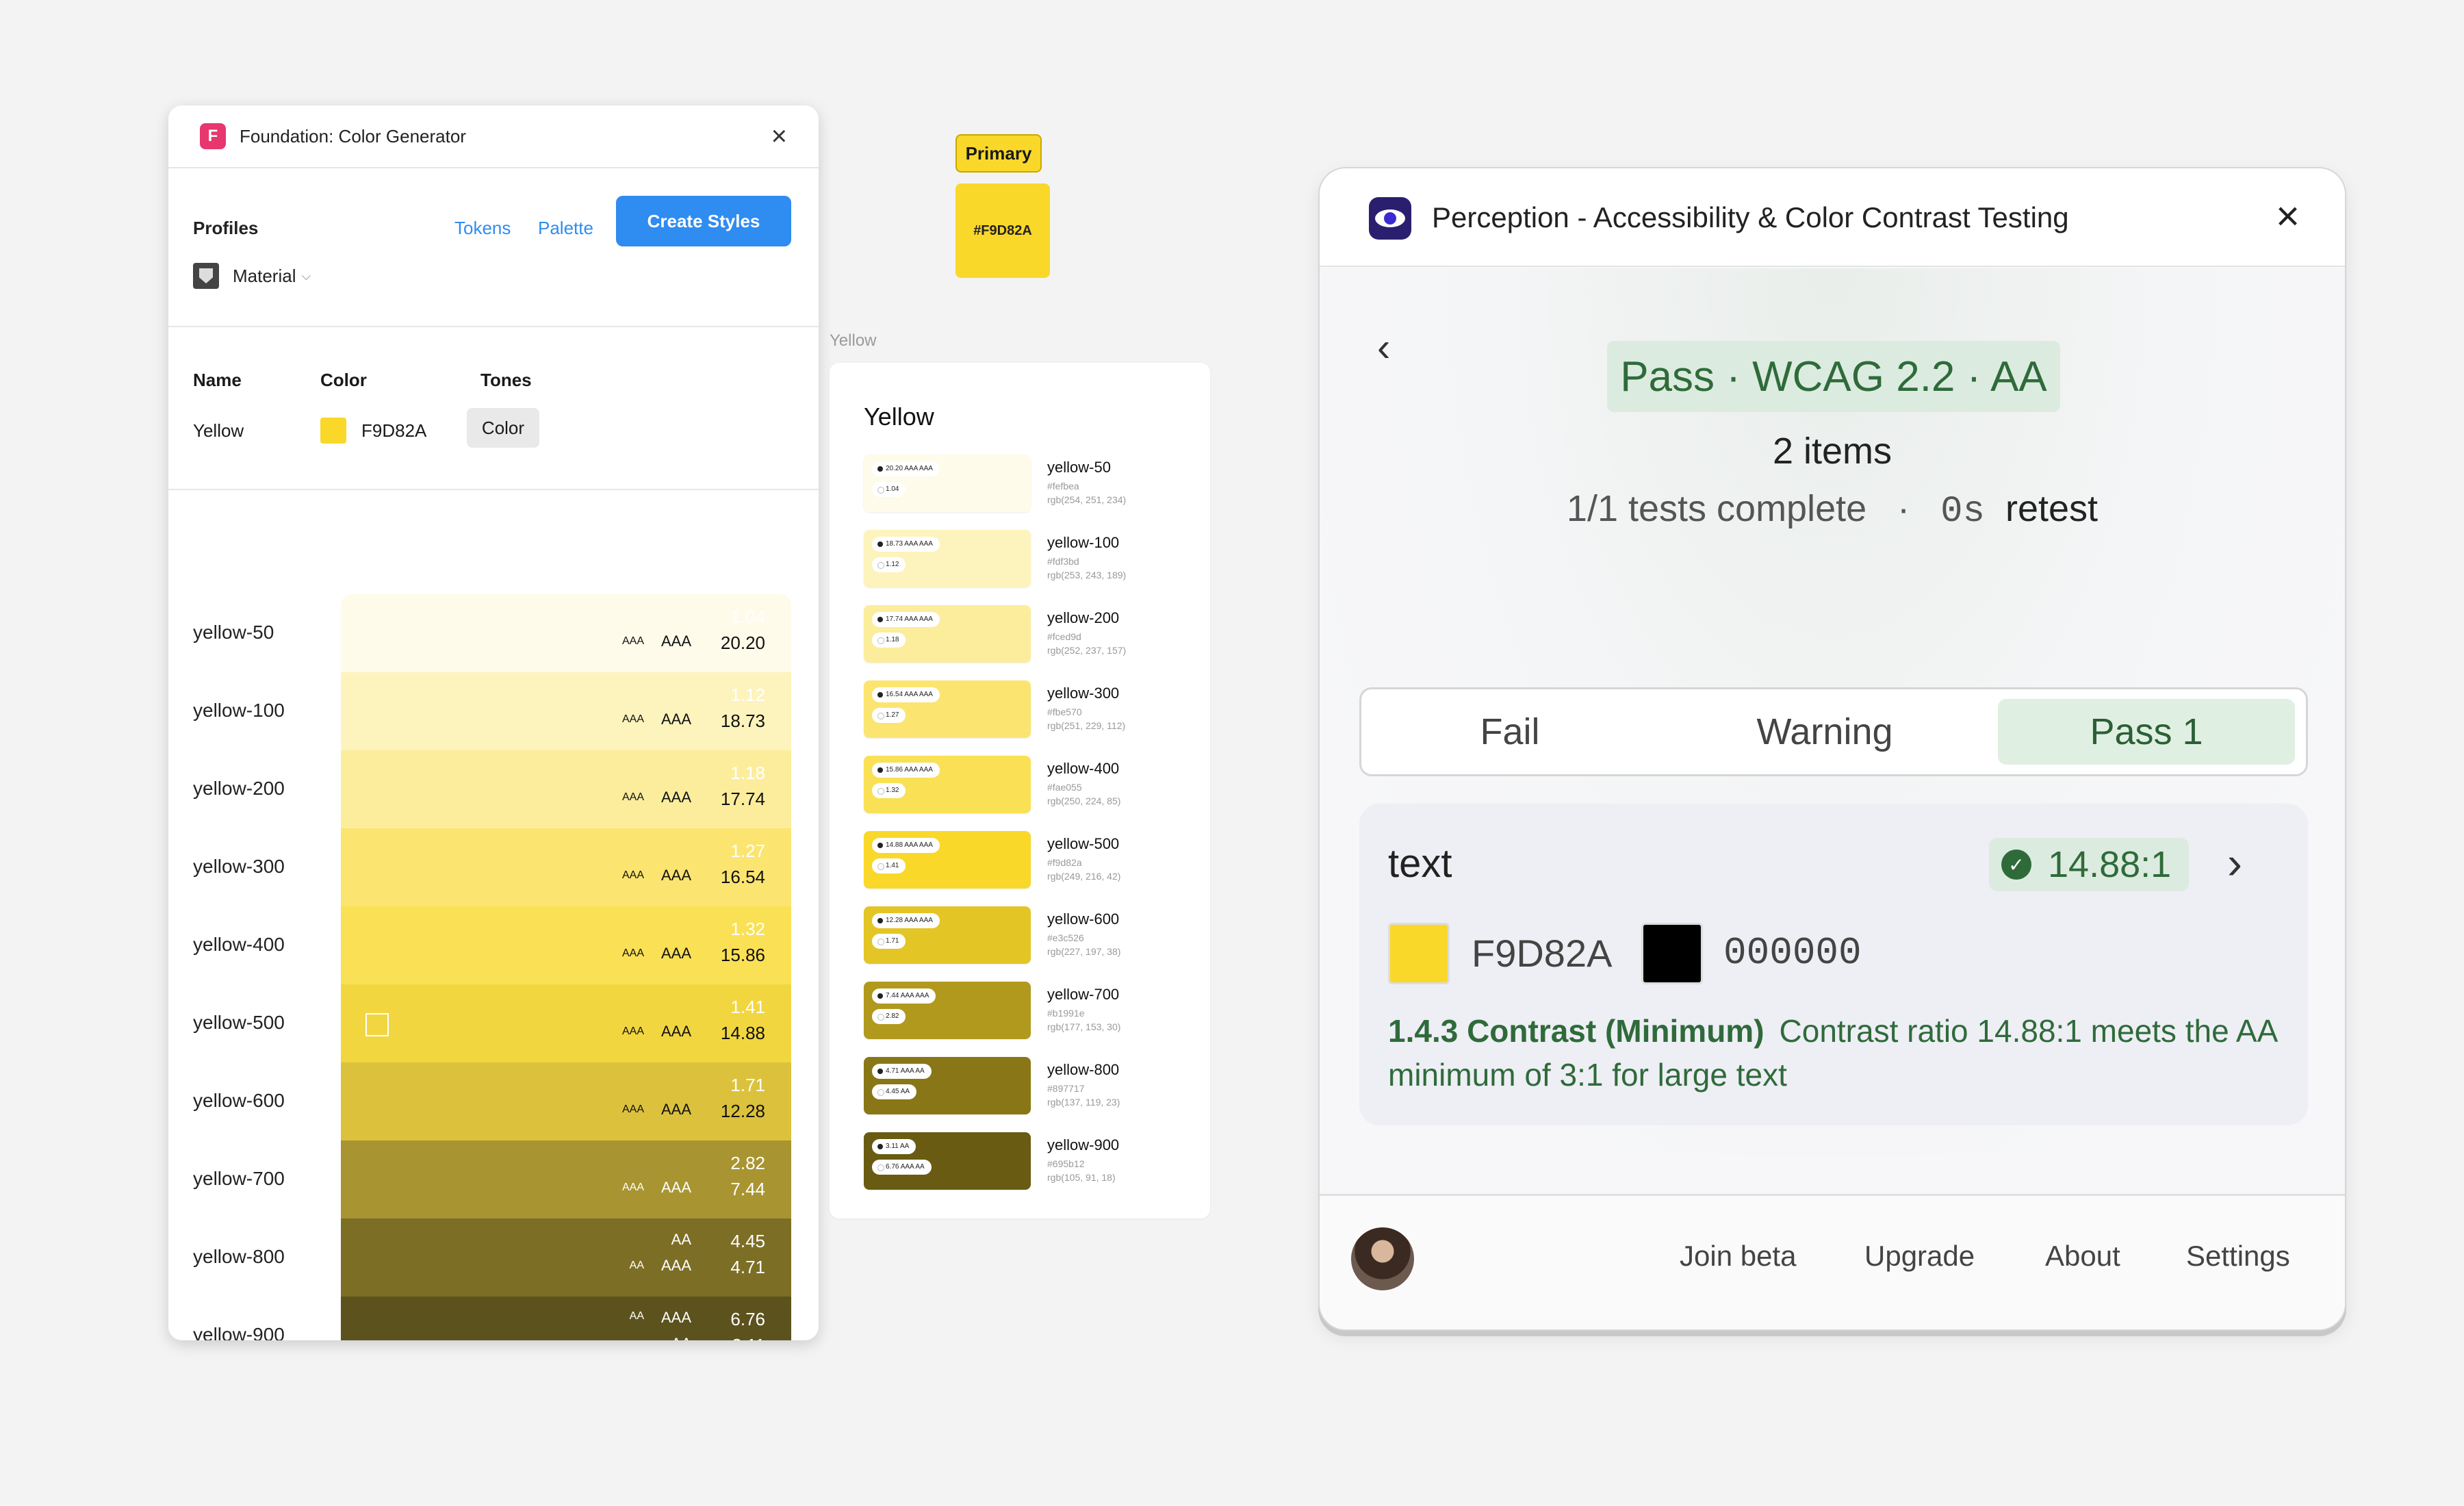 The image size is (2464, 1506). I want to click on profile-select: Material ⌵, so click(252, 276).